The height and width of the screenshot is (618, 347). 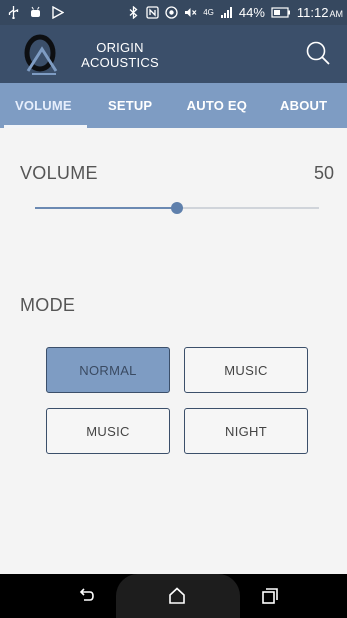 What do you see at coordinates (130, 105) in the screenshot?
I see `tab-setup: SETUP` at bounding box center [130, 105].